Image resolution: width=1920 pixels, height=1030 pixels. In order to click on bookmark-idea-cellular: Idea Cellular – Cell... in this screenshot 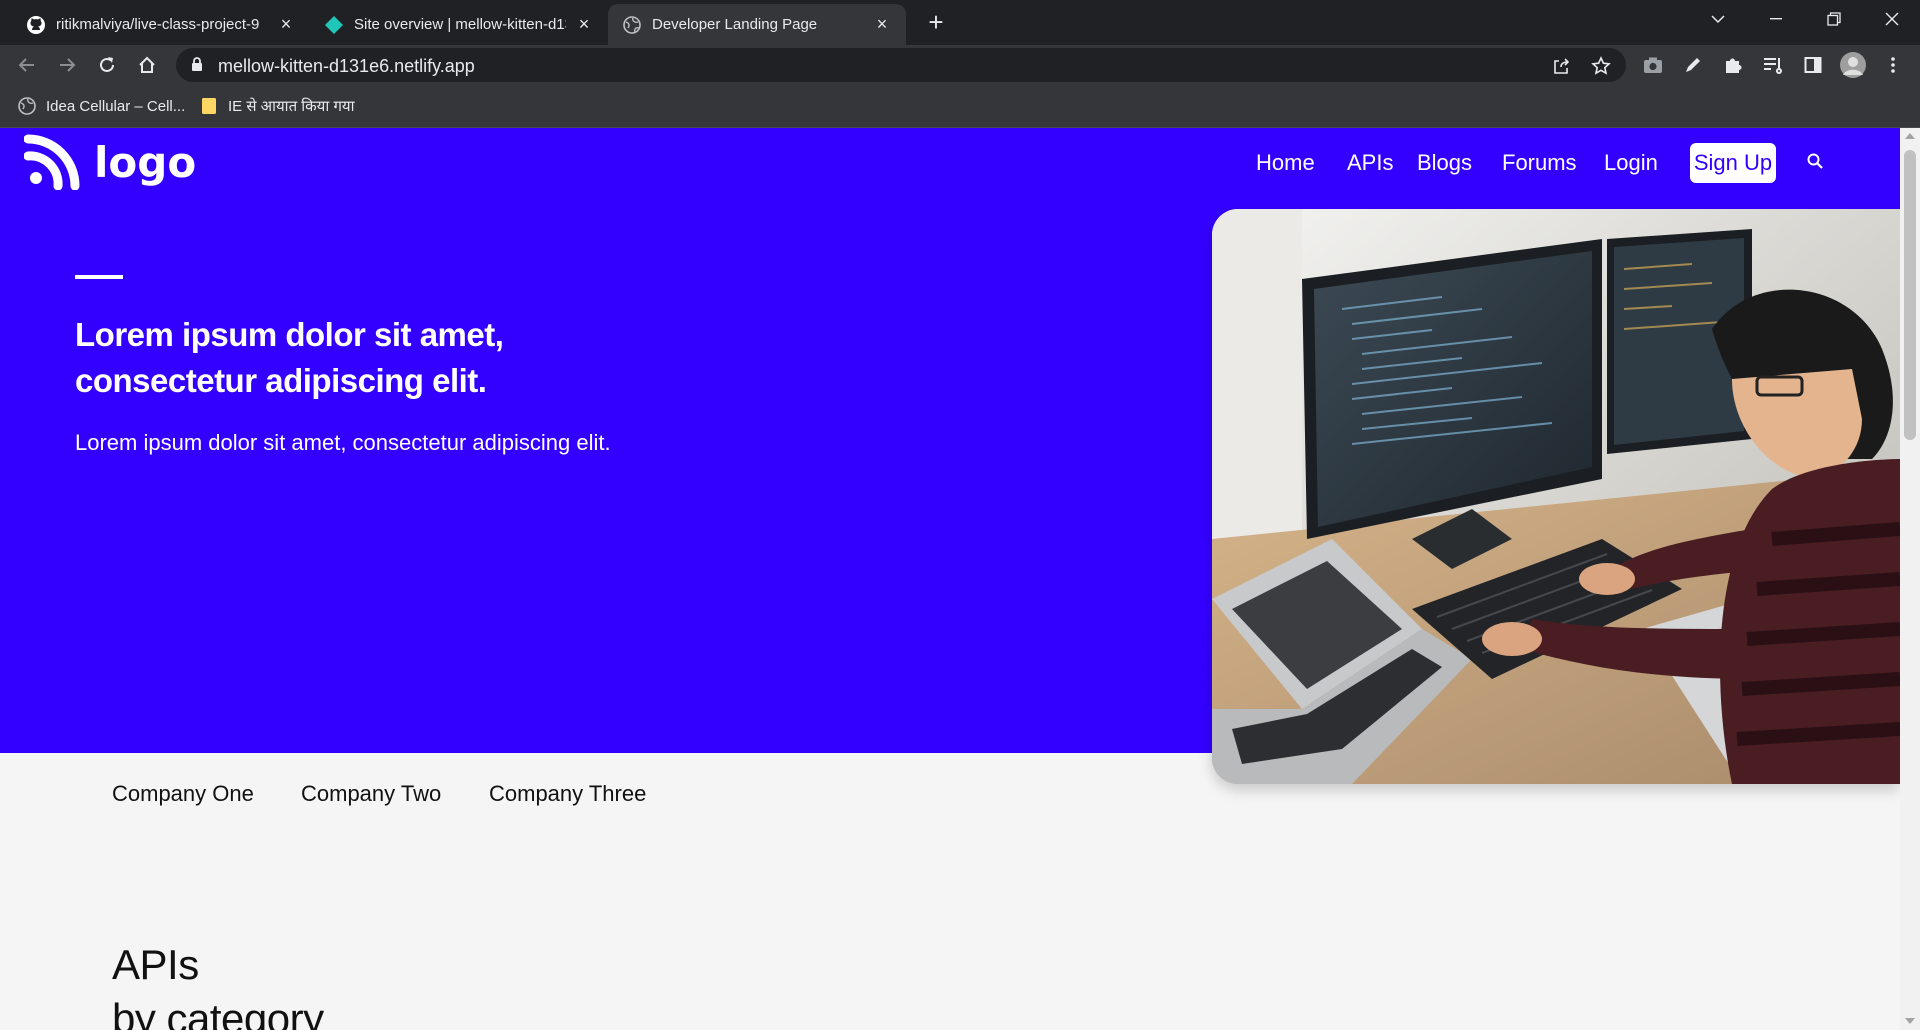, I will do `click(101, 106)`.